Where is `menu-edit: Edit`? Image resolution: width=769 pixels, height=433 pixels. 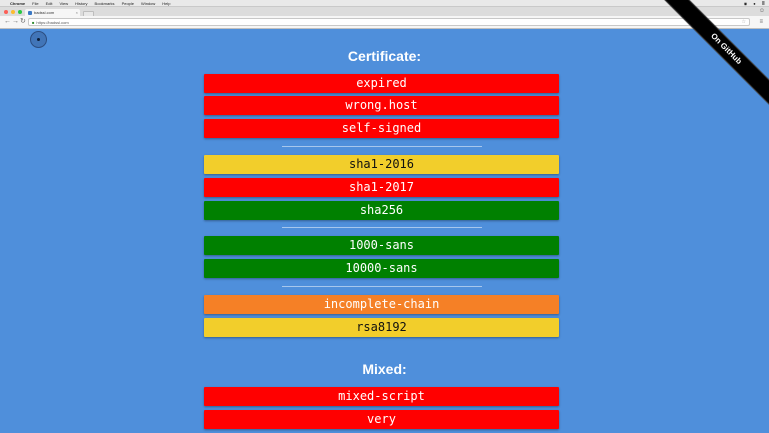 menu-edit: Edit is located at coordinates (49, 3).